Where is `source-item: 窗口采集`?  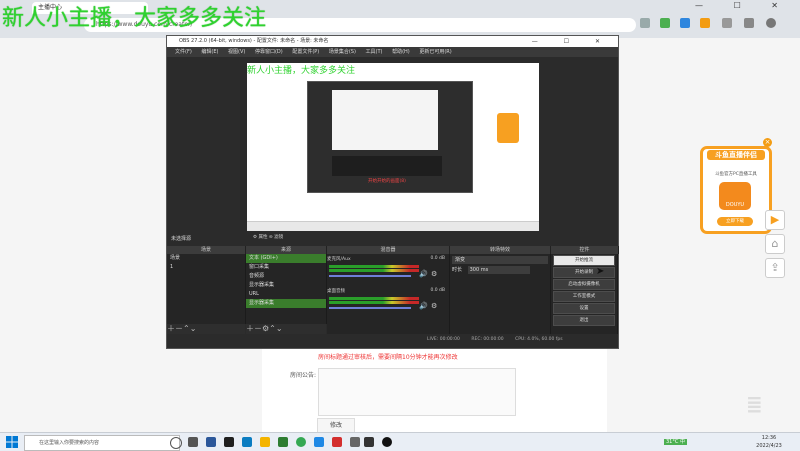
source-item: 窗口采集 is located at coordinates (286, 267).